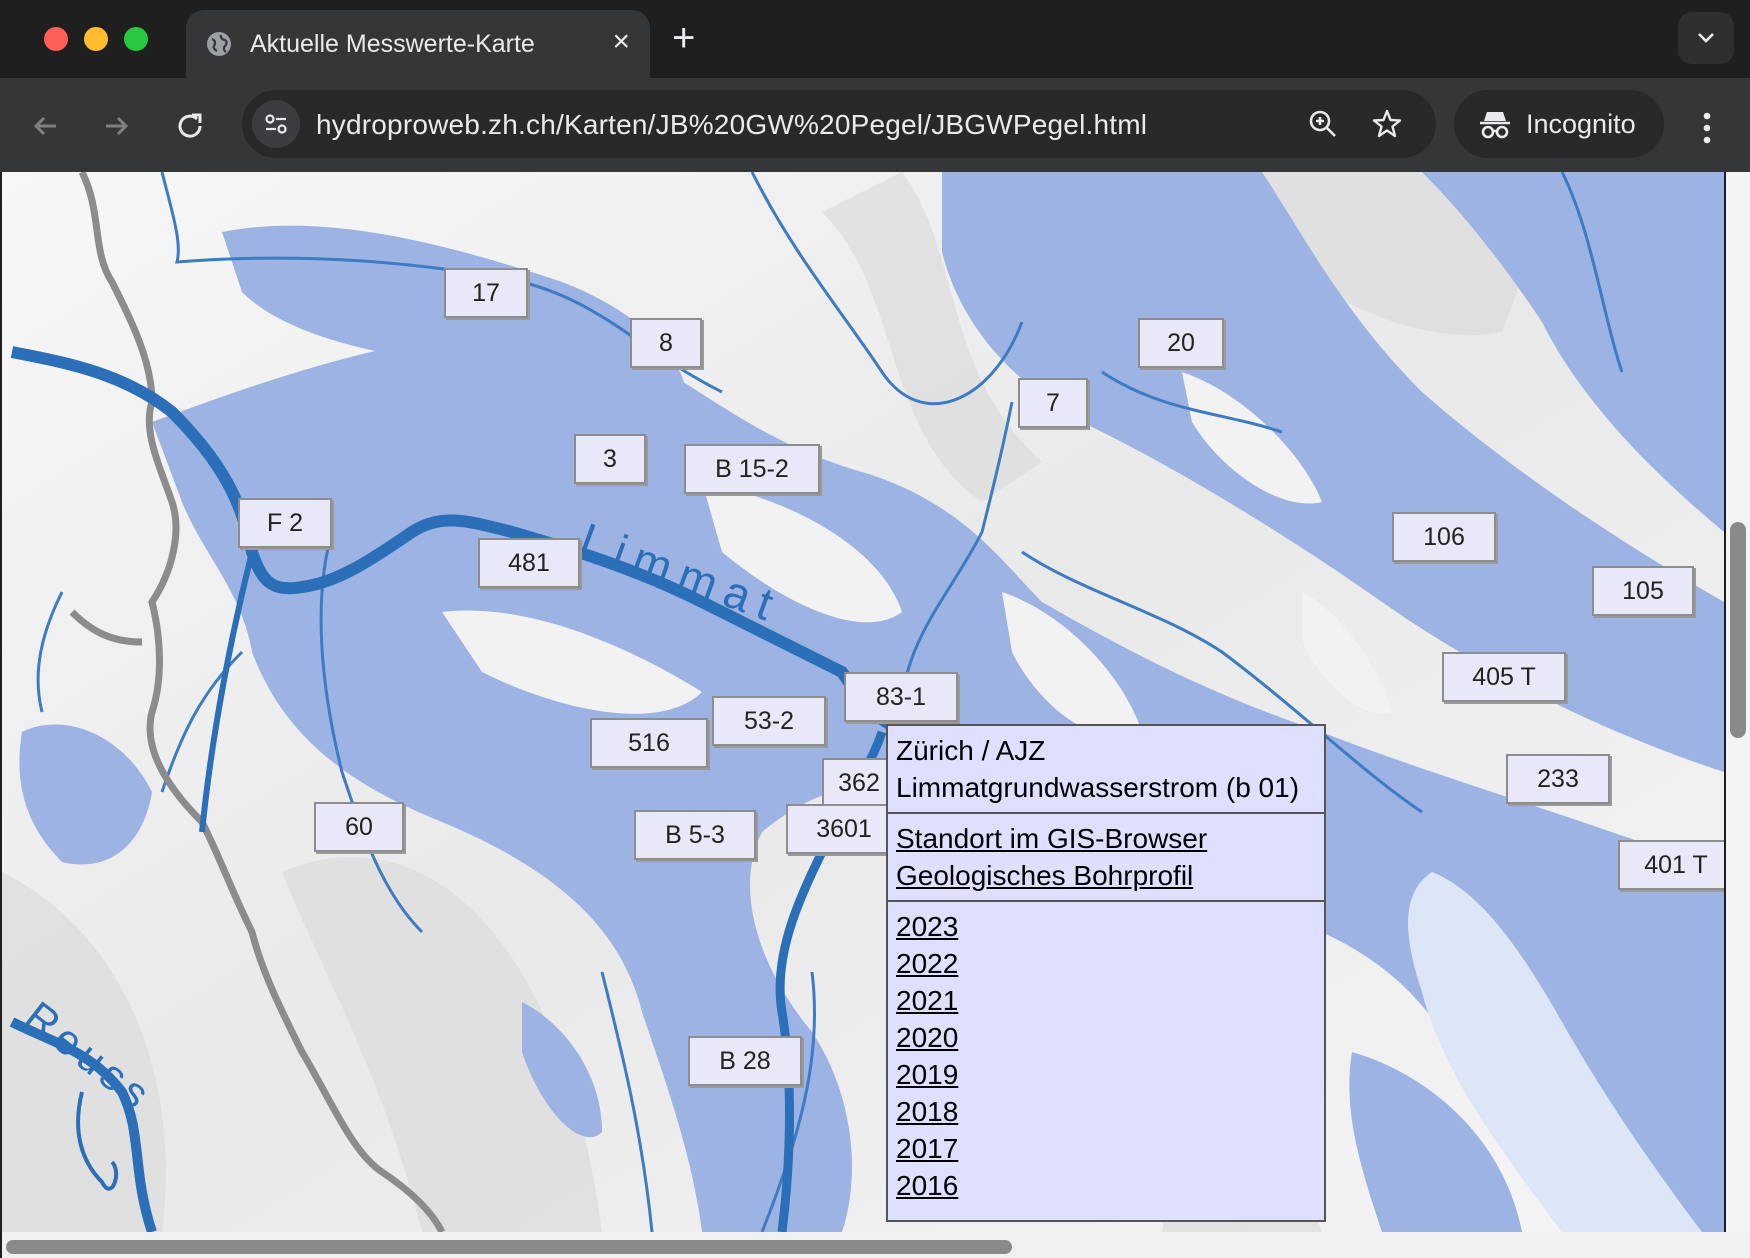  Describe the element at coordinates (1106, 1148) in the screenshot. I see `year-link-2017: 2017` at that location.